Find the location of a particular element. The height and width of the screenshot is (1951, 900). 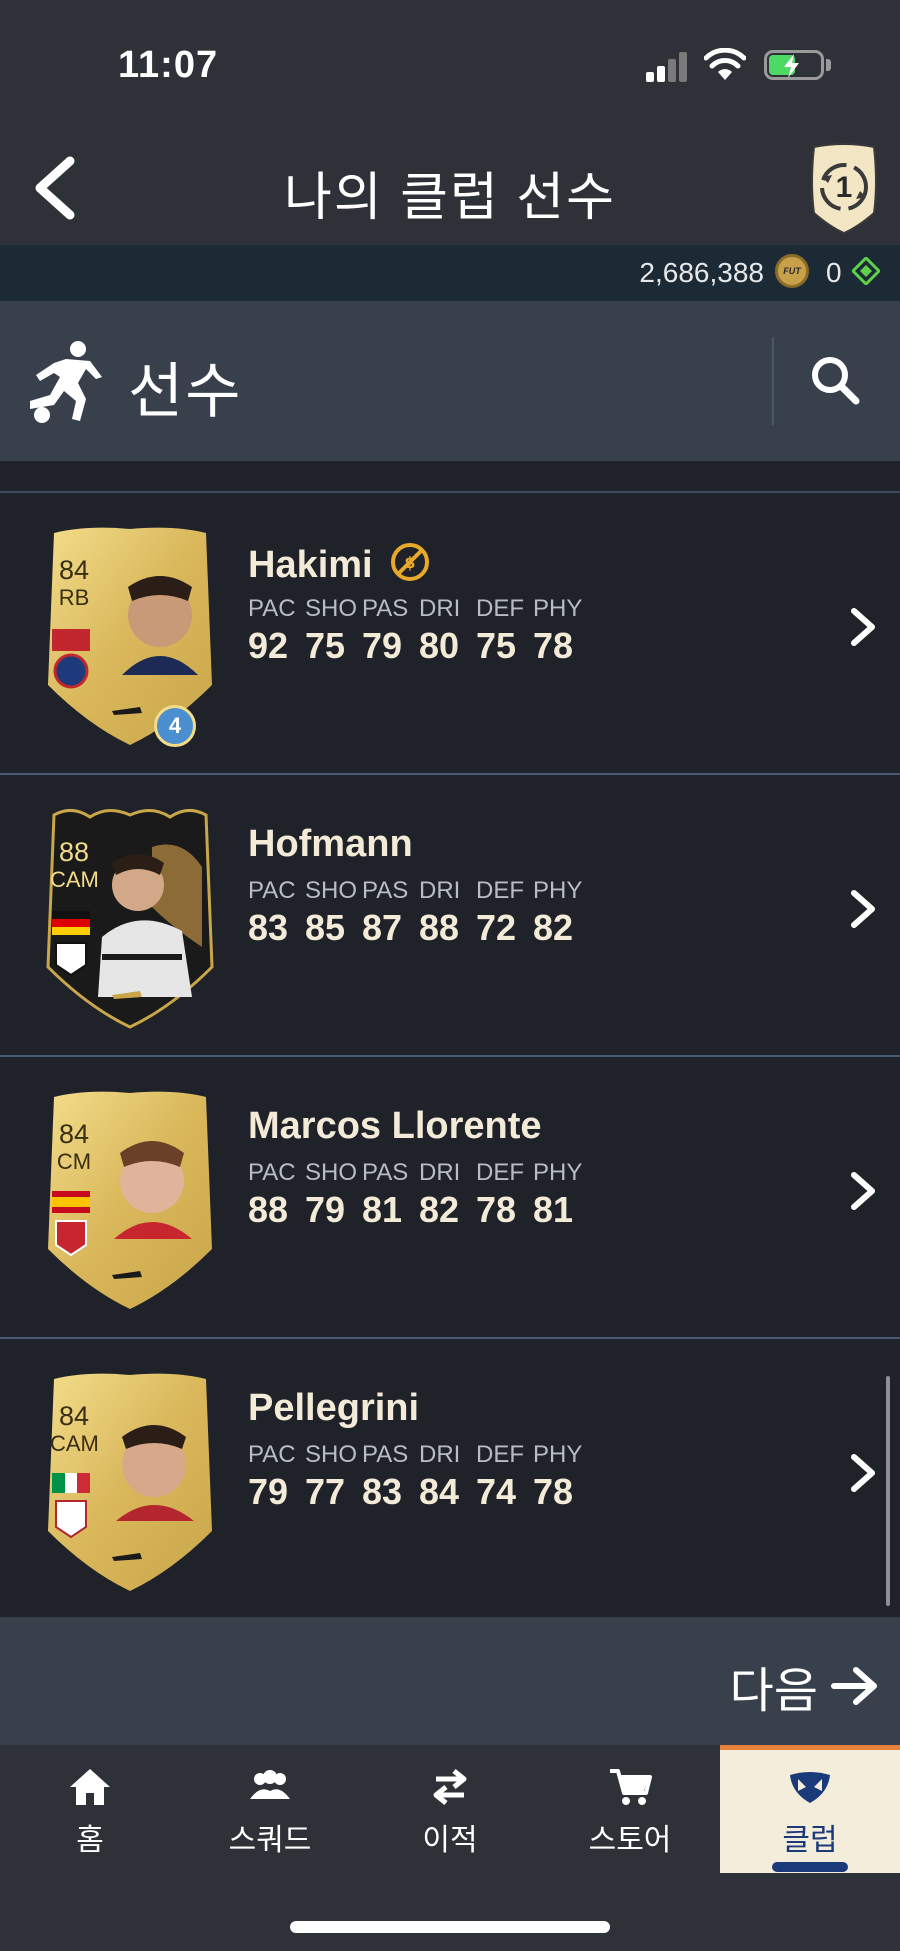

transfer-icon is located at coordinates (450, 1787).